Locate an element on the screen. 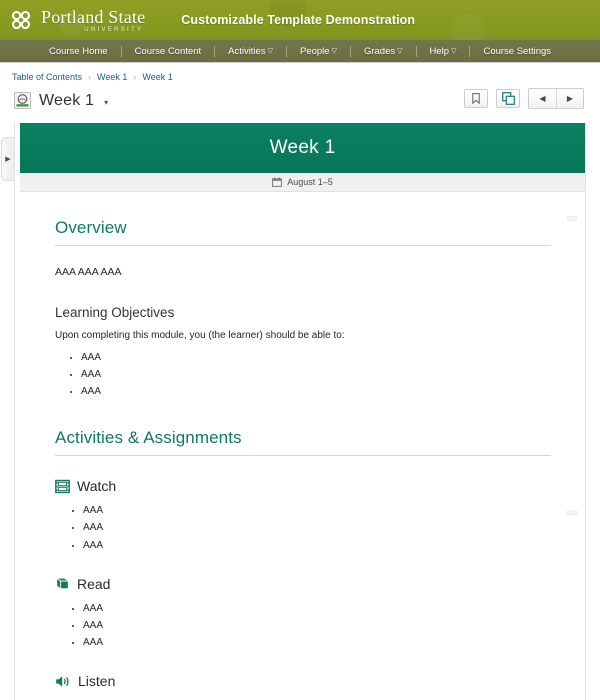  module-banner: Week 1 is located at coordinates (302, 148).